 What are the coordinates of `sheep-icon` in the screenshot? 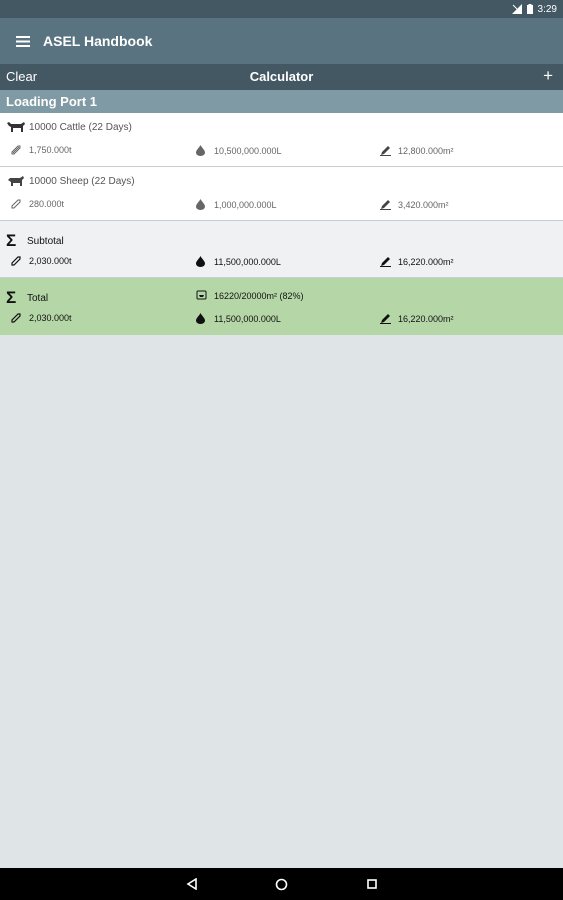 It's located at (16, 181).